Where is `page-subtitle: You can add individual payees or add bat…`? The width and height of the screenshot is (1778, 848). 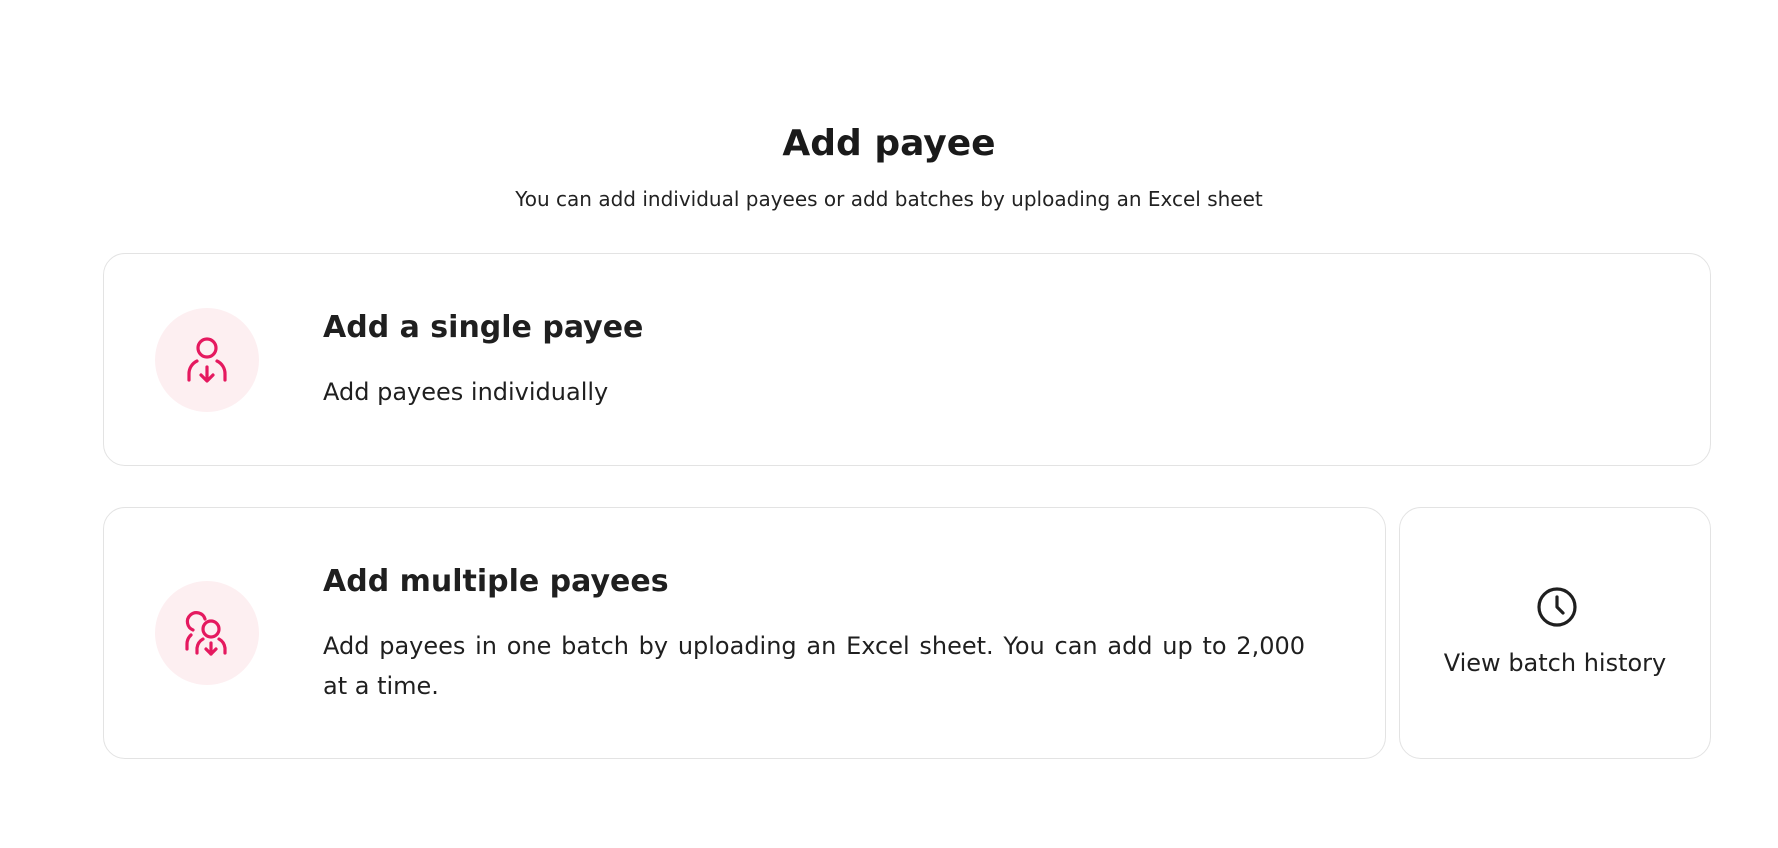
page-subtitle: You can add individual payees or add bat… is located at coordinates (889, 199).